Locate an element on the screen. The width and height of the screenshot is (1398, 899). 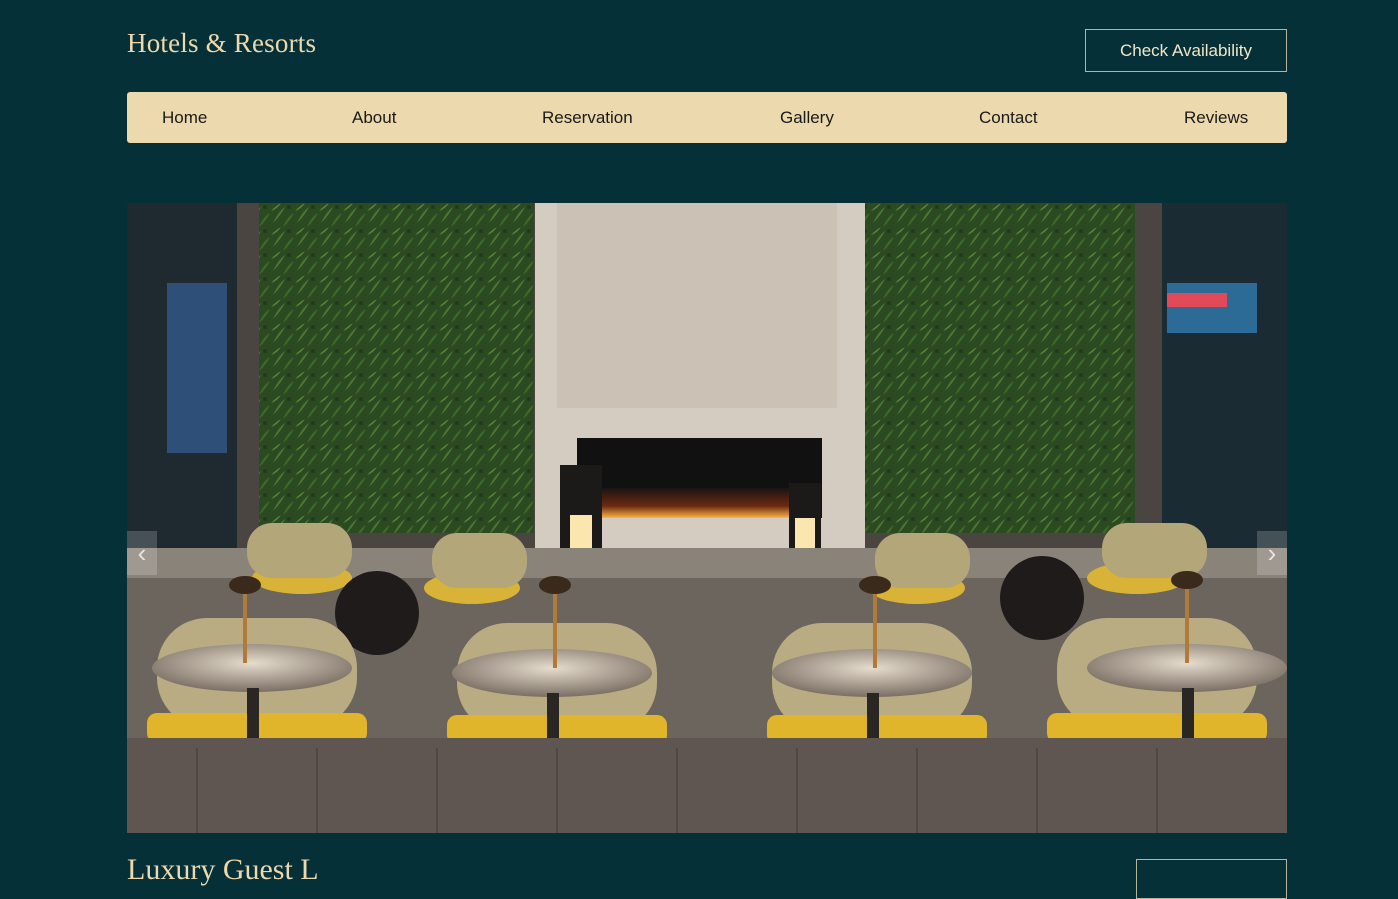
site-logo: Hotels & Resorts is located at coordinates (221, 43).